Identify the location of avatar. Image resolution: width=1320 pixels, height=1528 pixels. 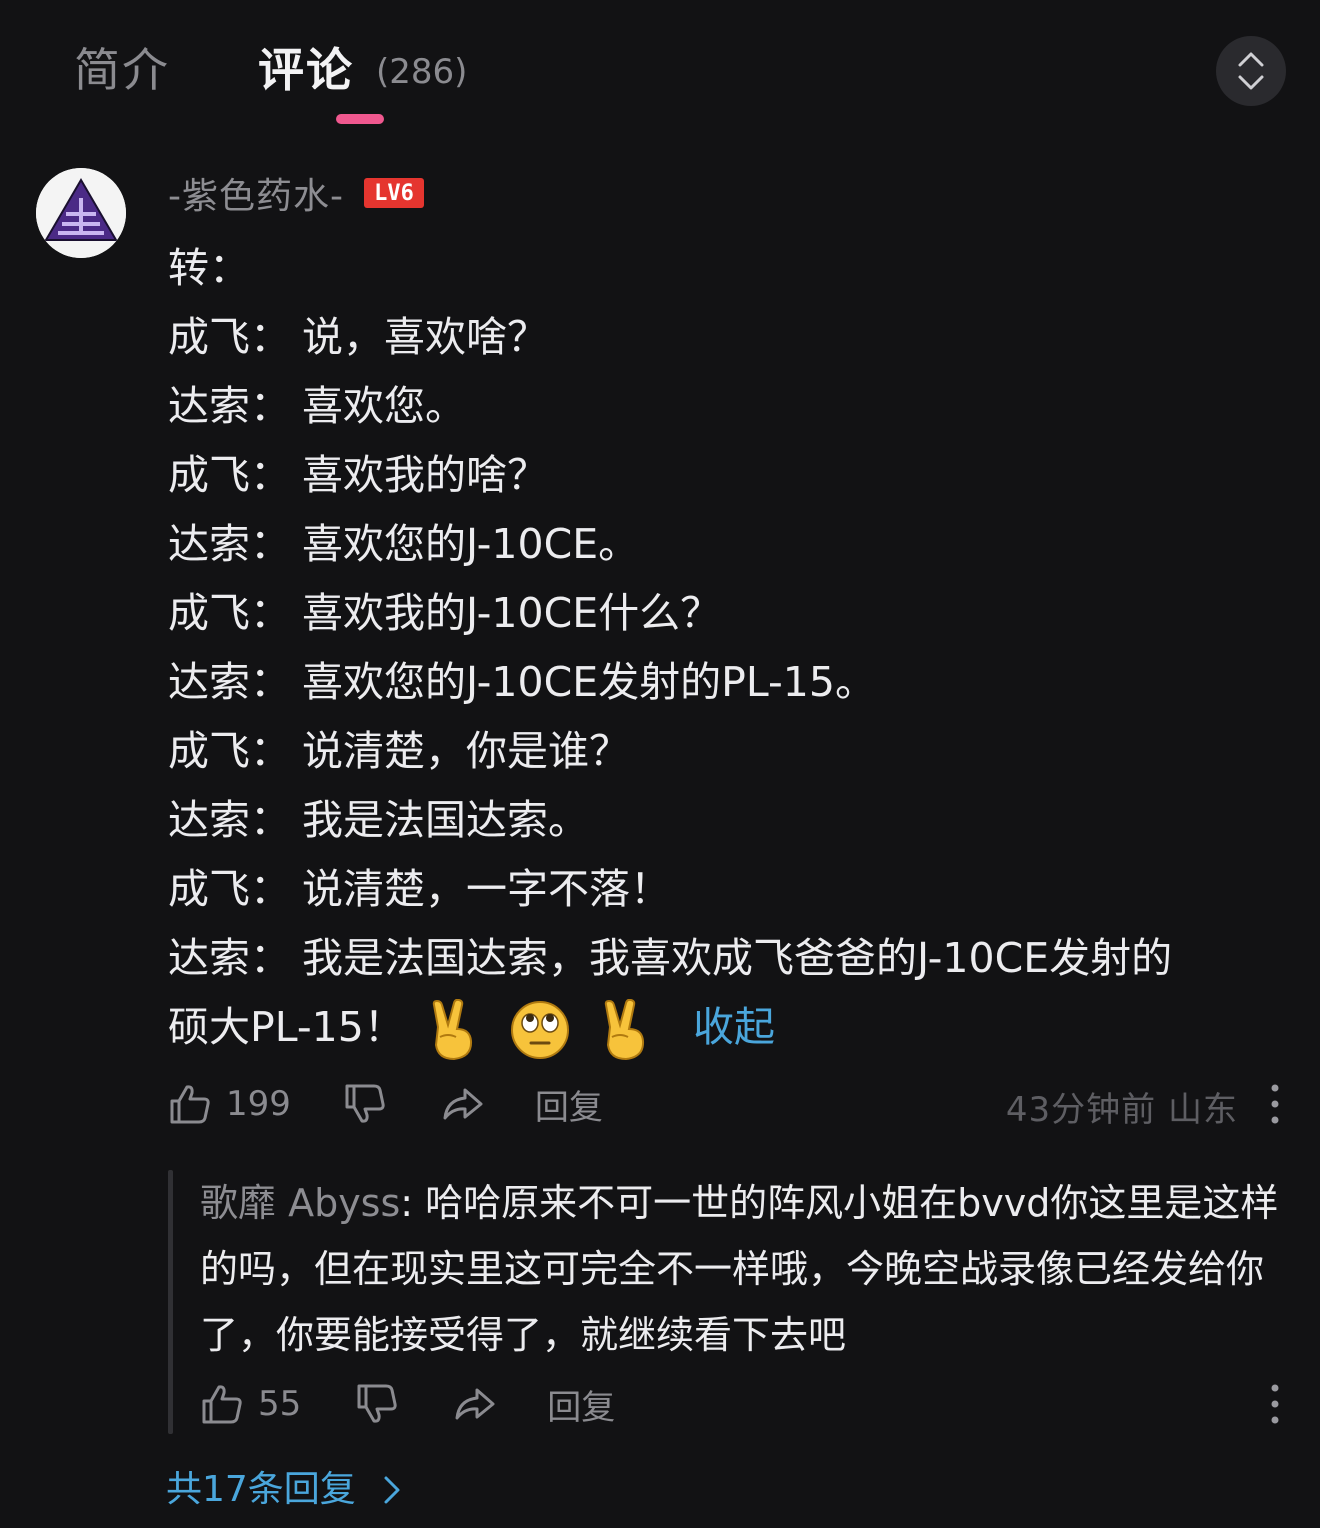
(81, 213).